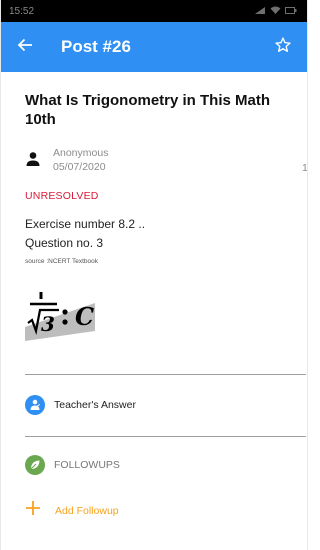  I want to click on author-info: Anonymous 05/07/2020, so click(80, 160).